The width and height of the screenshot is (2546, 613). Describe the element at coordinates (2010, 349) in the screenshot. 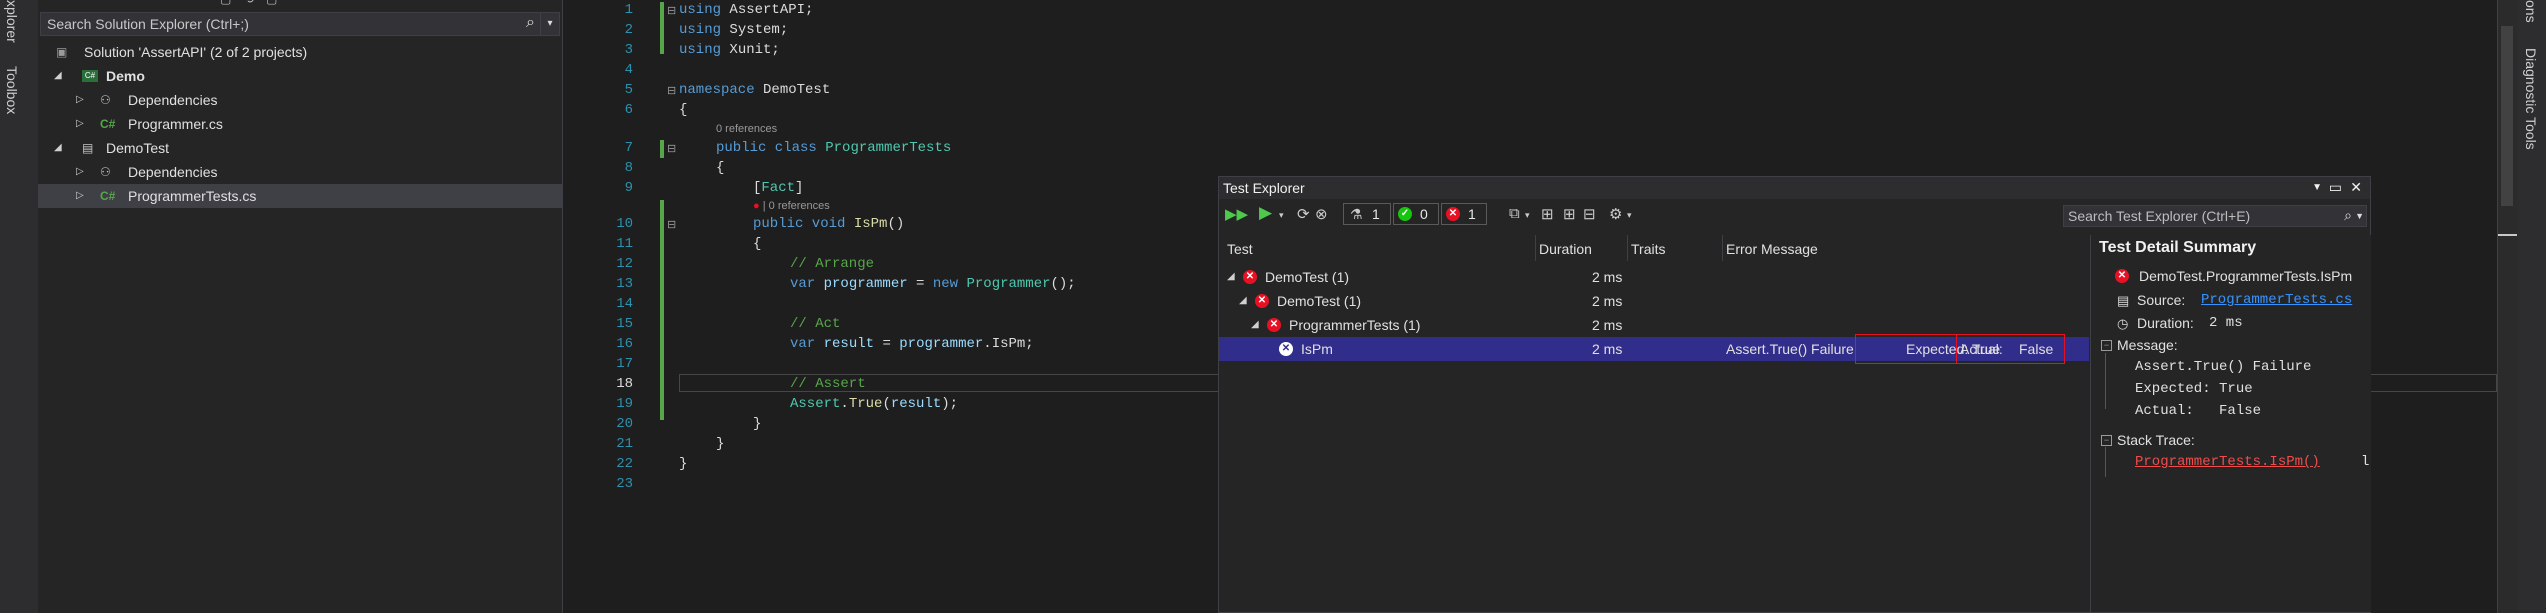

I see `highlight-box` at that location.